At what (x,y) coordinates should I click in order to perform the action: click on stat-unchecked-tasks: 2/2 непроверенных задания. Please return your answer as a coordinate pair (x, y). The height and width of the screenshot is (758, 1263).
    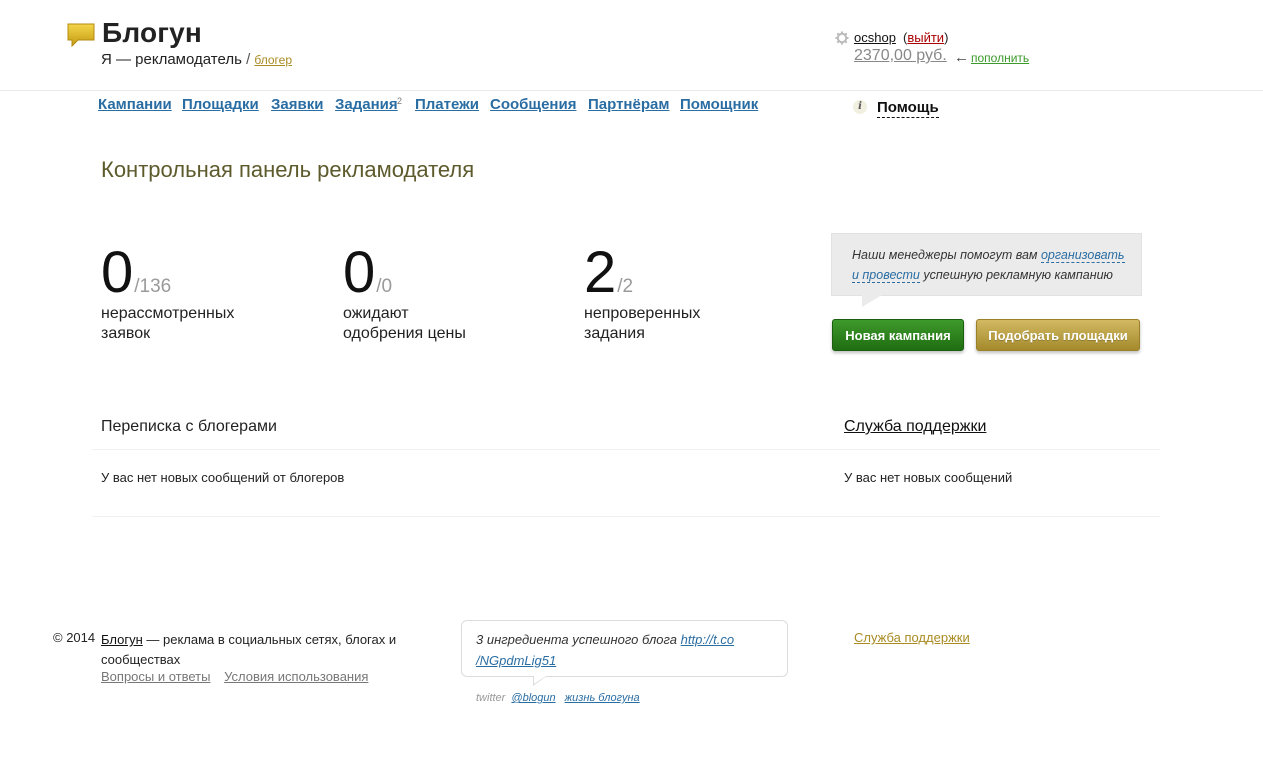
    Looking at the image, I should click on (642, 291).